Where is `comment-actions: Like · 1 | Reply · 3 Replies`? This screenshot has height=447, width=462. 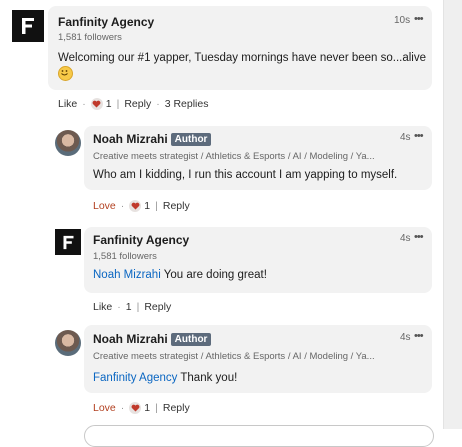
comment-actions: Like · 1 | Reply · 3 Replies is located at coordinates (133, 104).